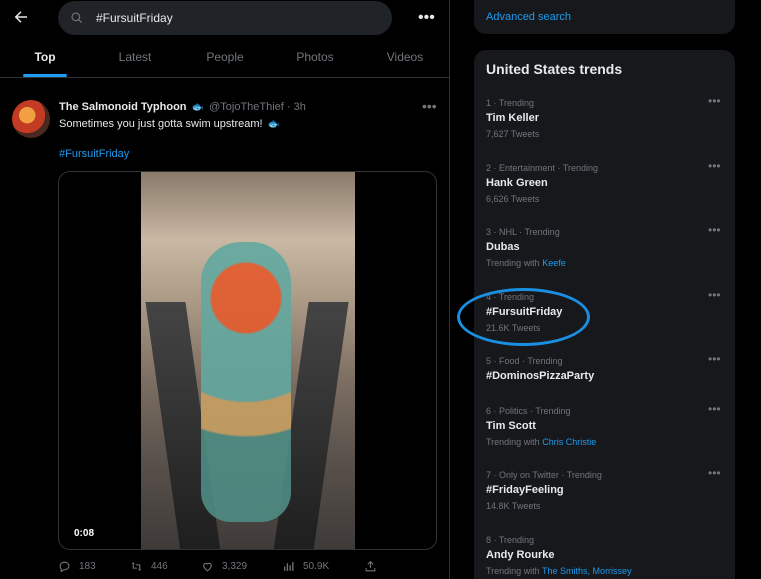 This screenshot has height=579, width=761. I want to click on trend-name: Hank Green, so click(517, 183).